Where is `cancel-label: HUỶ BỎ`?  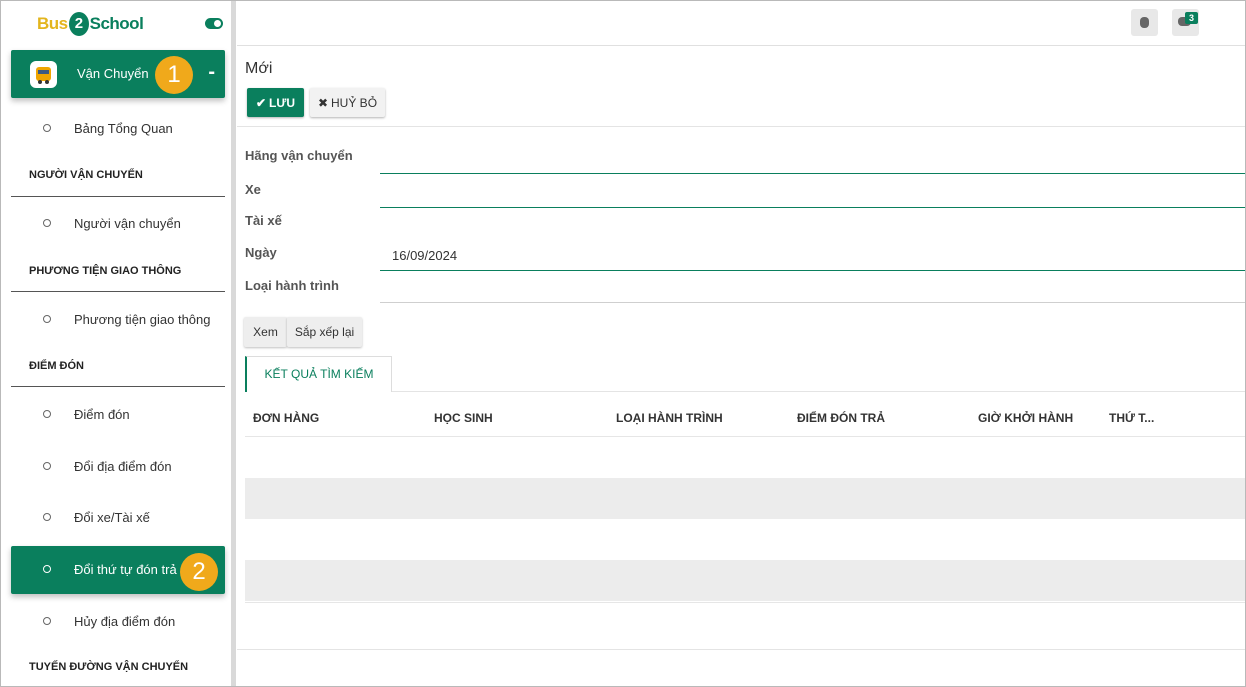 cancel-label: HUỶ BỎ is located at coordinates (354, 102).